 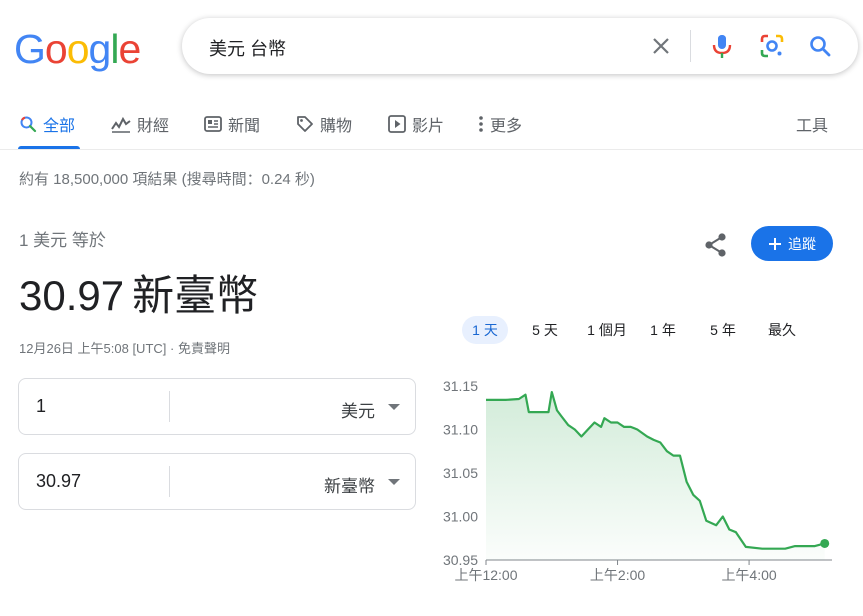 I want to click on y-tick-label: 31.05, so click(x=460, y=473).